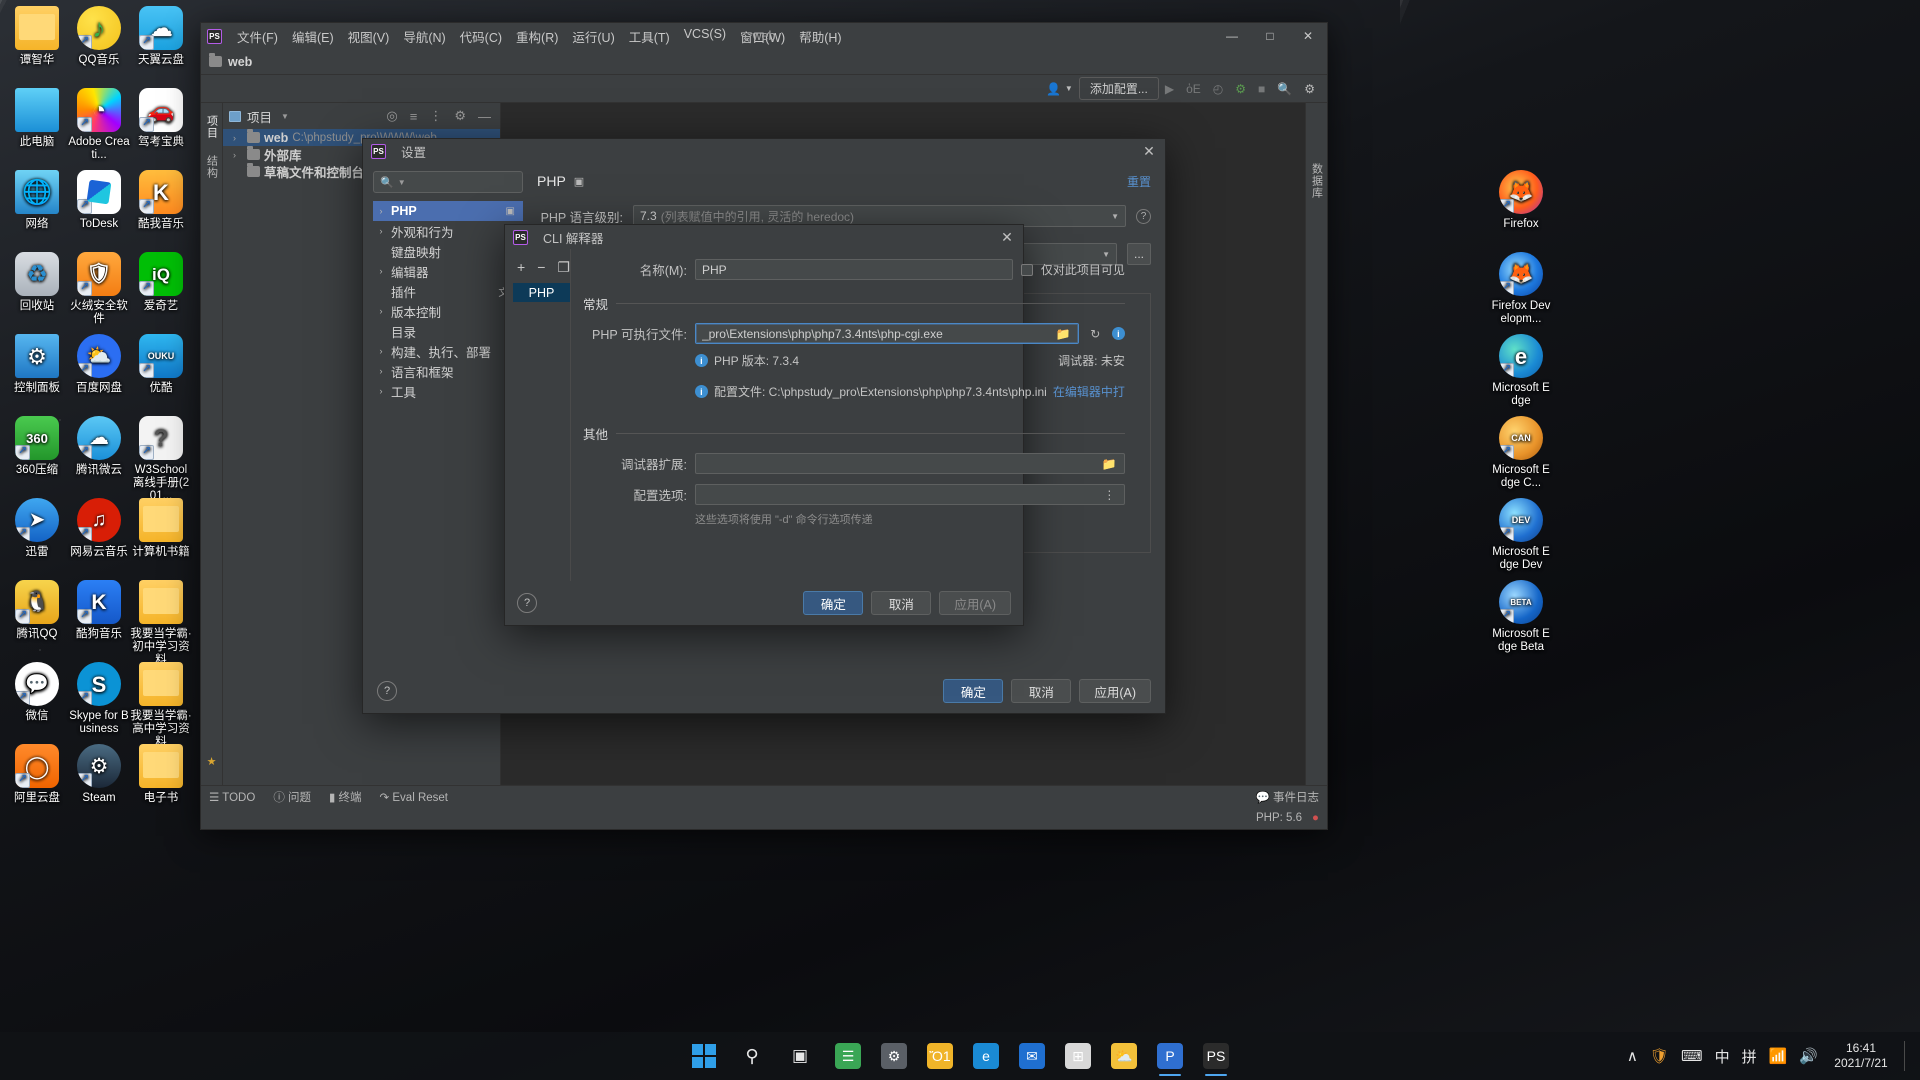  Describe the element at coordinates (1083, 269) in the screenshot. I see `visible-only-label: 仅对此项目可见` at that location.